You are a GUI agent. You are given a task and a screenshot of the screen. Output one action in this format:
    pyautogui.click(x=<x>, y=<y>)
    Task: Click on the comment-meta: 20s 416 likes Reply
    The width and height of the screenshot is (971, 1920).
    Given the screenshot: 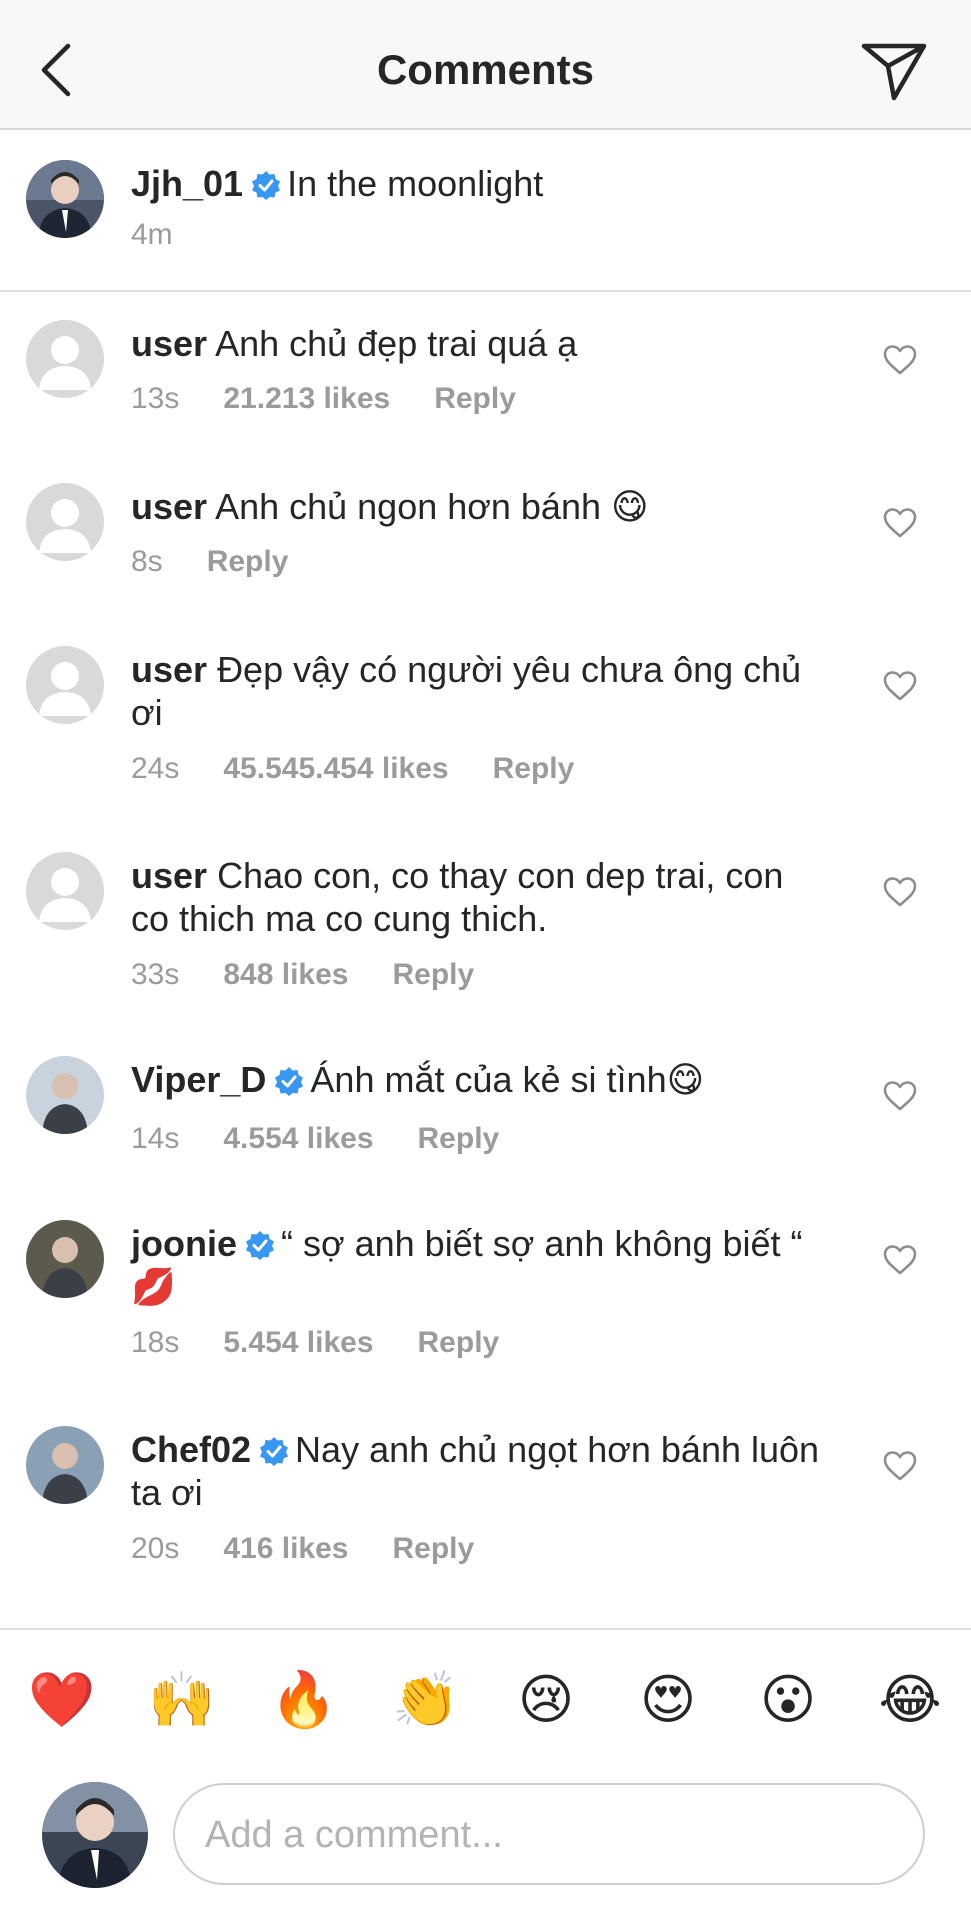 What is the action you would take?
    pyautogui.click(x=324, y=1549)
    